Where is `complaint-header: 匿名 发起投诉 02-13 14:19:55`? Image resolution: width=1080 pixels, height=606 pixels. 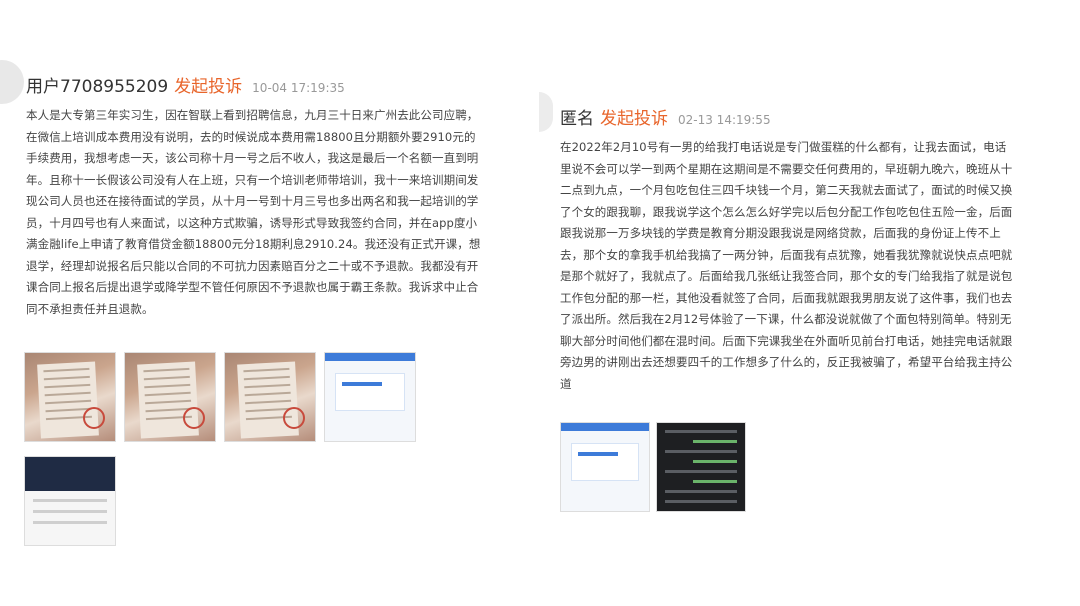
complaint-header: 匿名 发起投诉 02-13 14:19:55 is located at coordinates (665, 116).